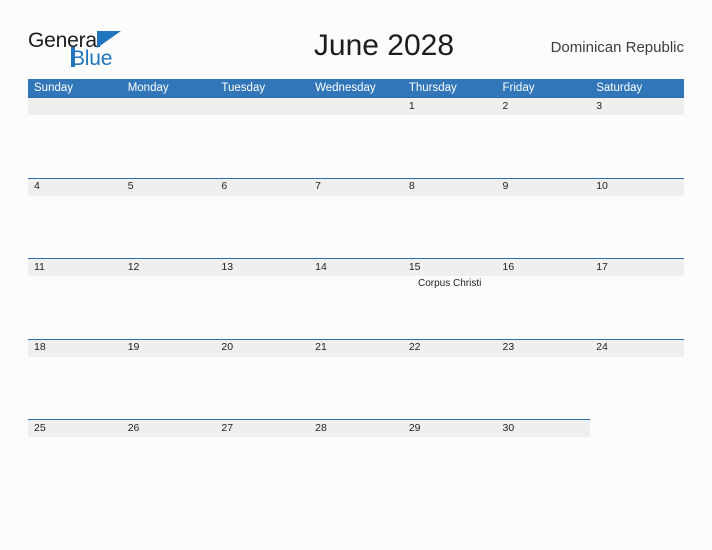 The image size is (712, 550). I want to click on day-number: 7, so click(318, 186).